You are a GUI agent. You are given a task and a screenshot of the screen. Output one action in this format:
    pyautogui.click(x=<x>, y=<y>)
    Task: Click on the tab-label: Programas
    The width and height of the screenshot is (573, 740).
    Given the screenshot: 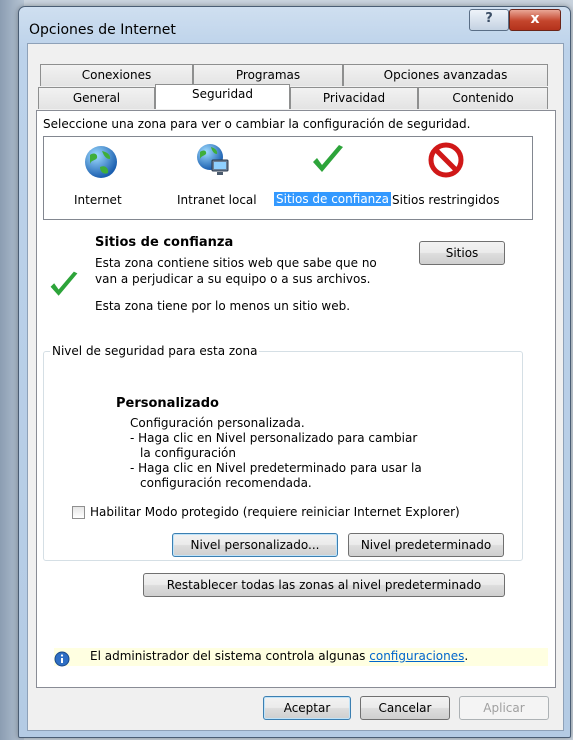 What is the action you would take?
    pyautogui.click(x=268, y=75)
    